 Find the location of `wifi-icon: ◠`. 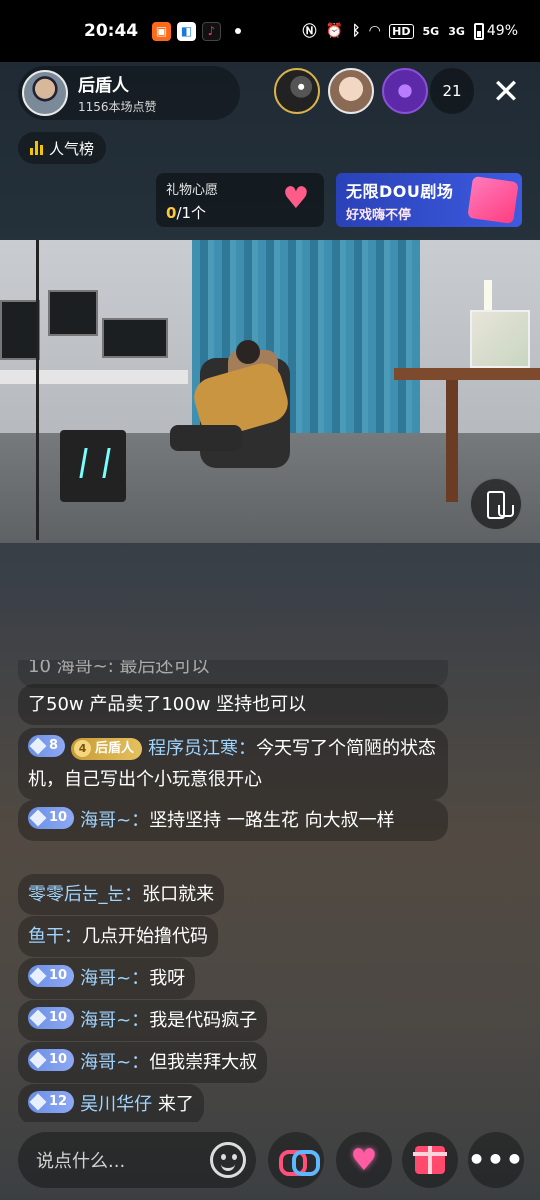

wifi-icon: ◠ is located at coordinates (375, 31).